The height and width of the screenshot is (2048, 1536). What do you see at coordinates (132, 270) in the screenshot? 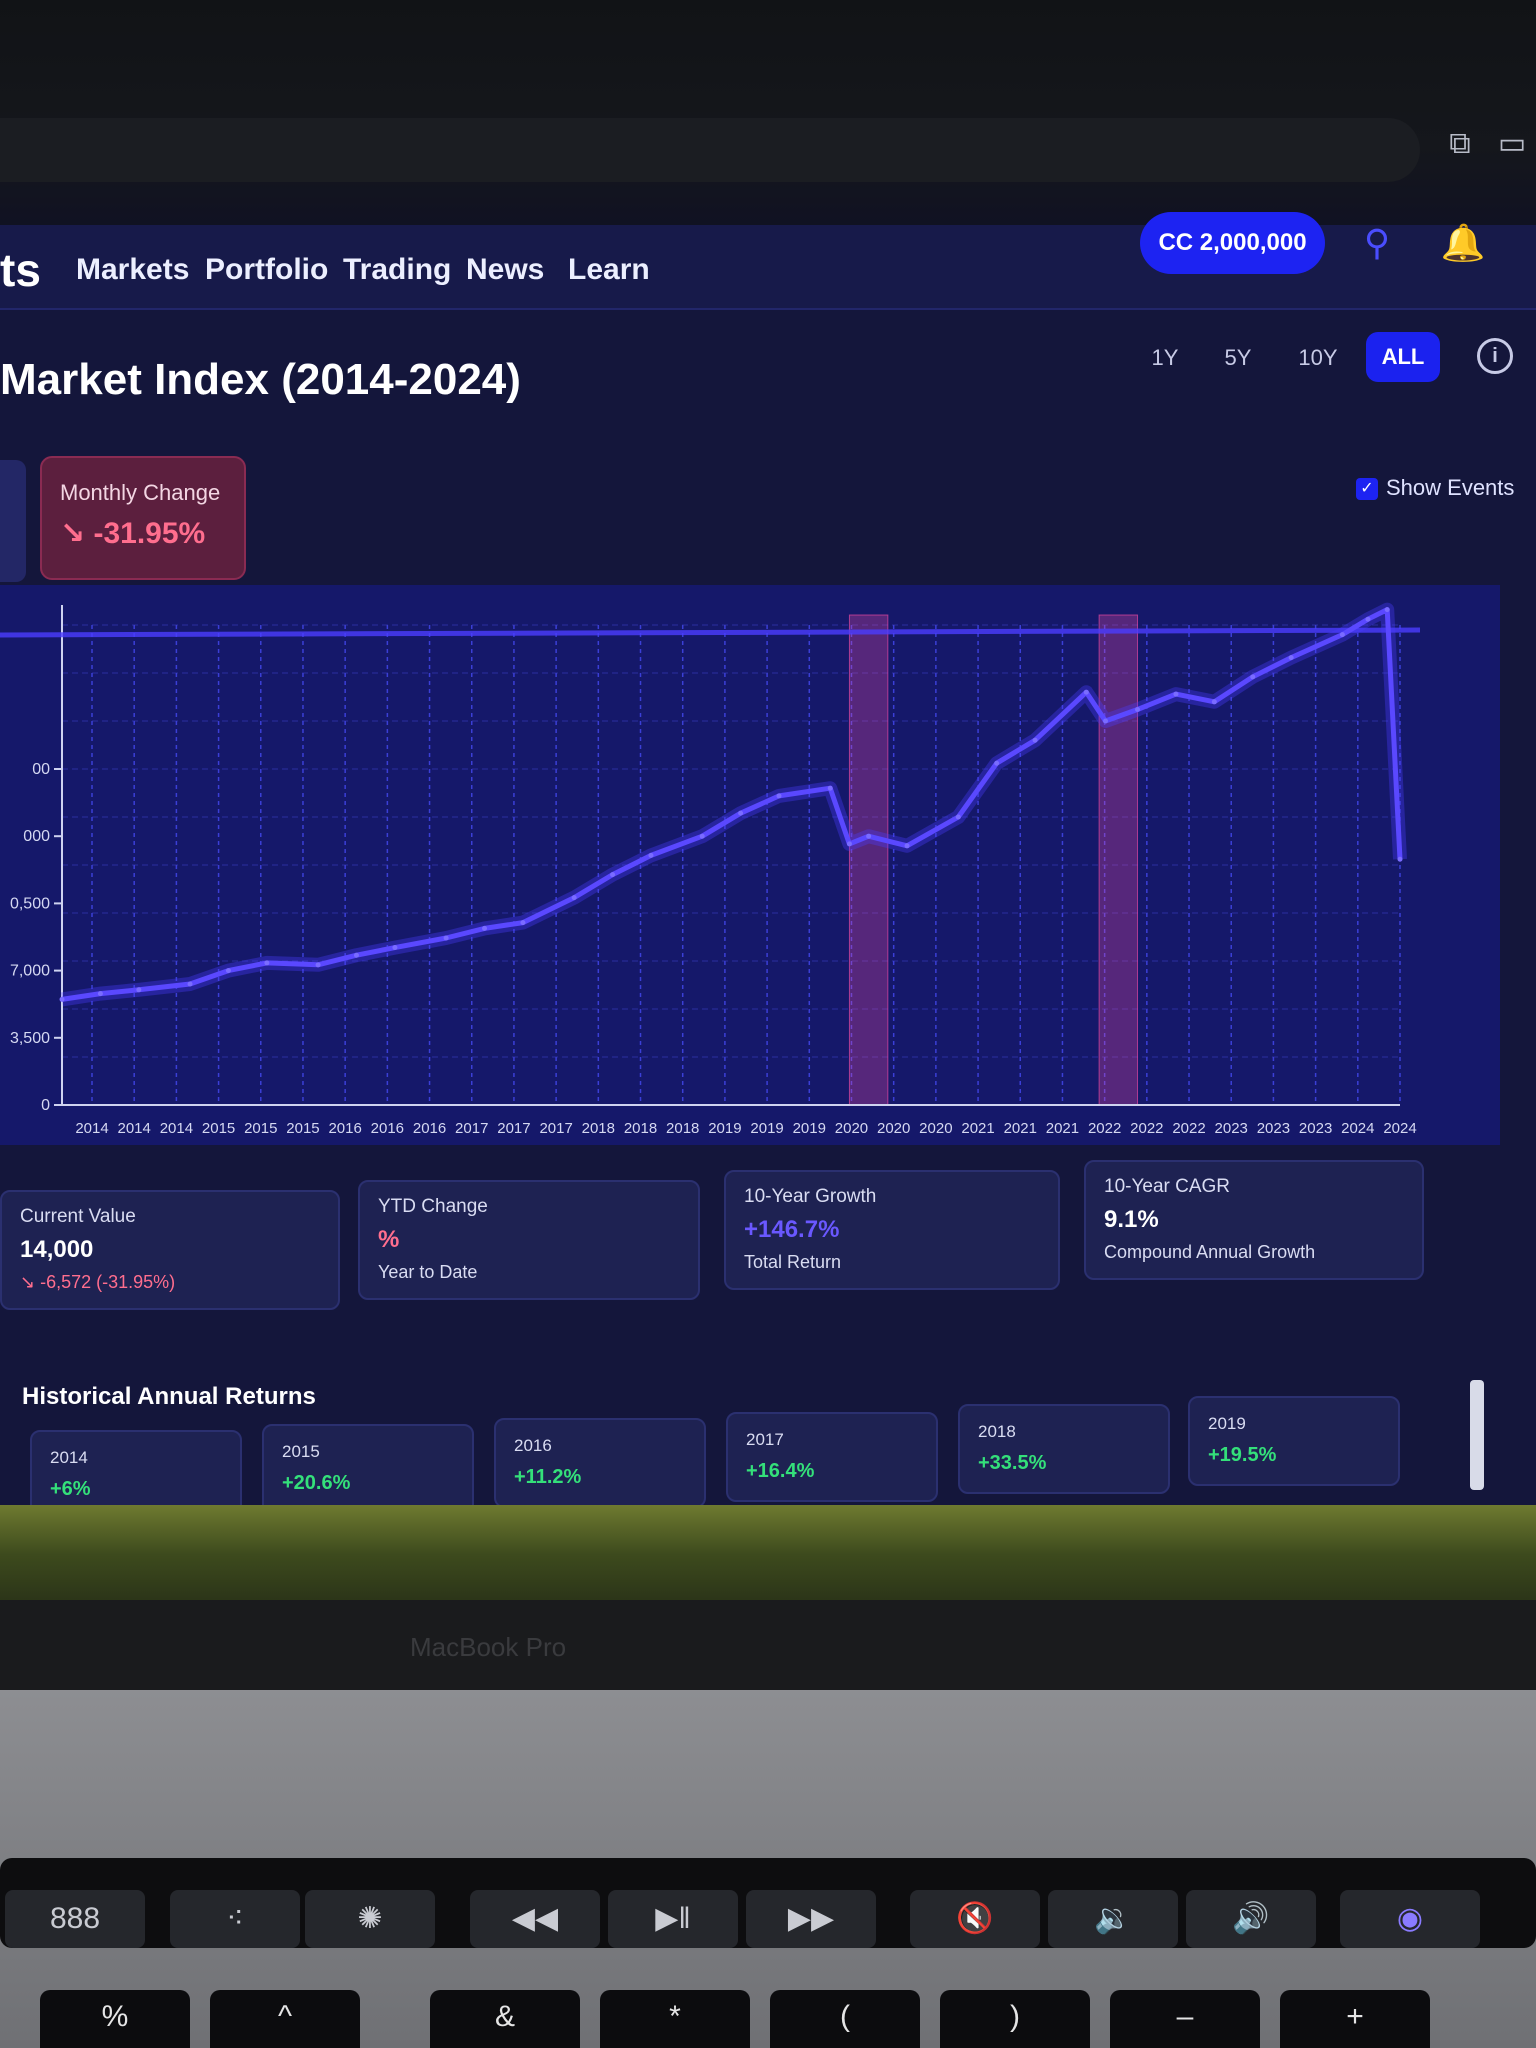
I see `nav-markets: Markets` at bounding box center [132, 270].